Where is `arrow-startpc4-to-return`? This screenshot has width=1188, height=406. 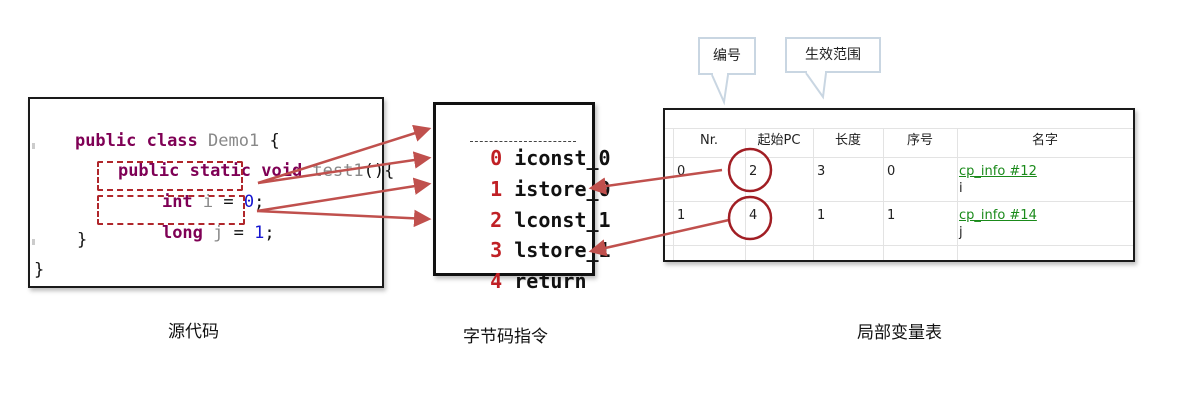
arrow-startpc4-to-return is located at coordinates (659, 237).